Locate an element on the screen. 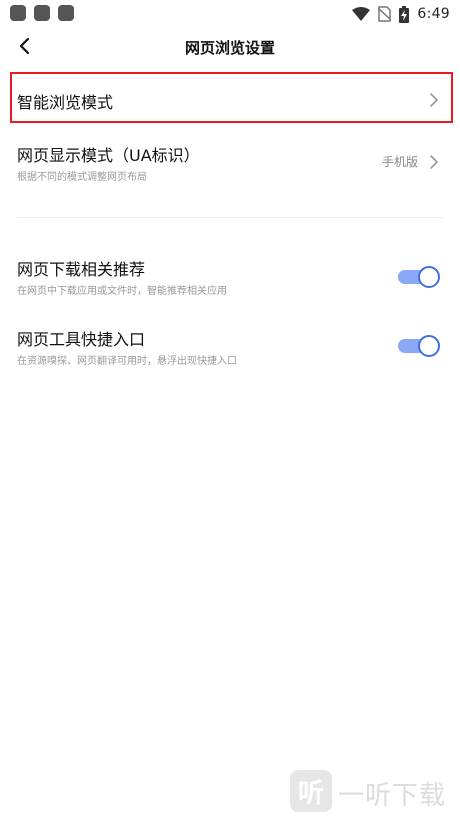 The width and height of the screenshot is (460, 817). header-bar: 网页浏览设置 is located at coordinates (230, 48).